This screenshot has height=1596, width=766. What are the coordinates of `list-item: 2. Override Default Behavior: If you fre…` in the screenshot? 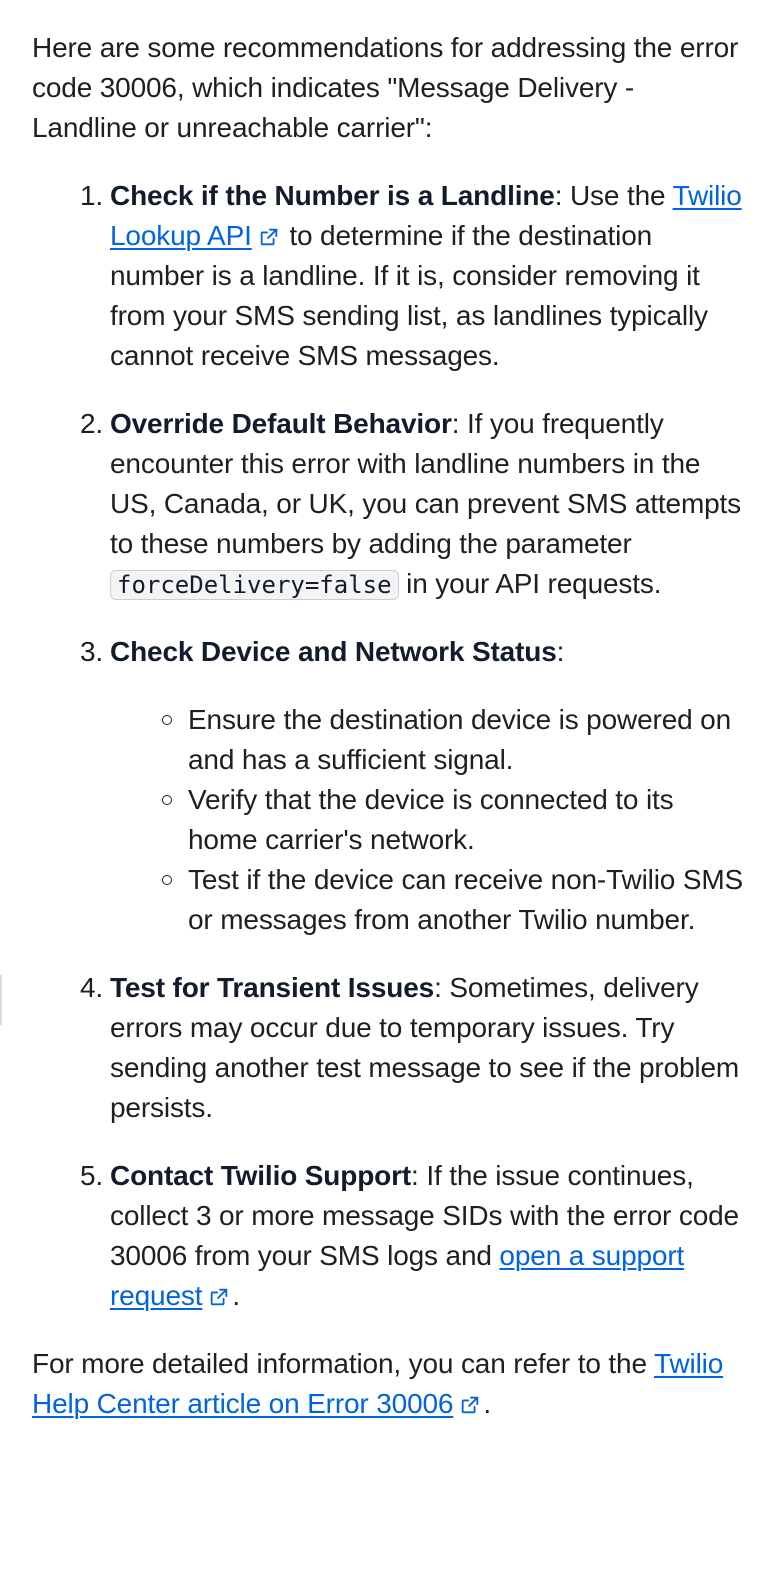 It's located at (412, 504).